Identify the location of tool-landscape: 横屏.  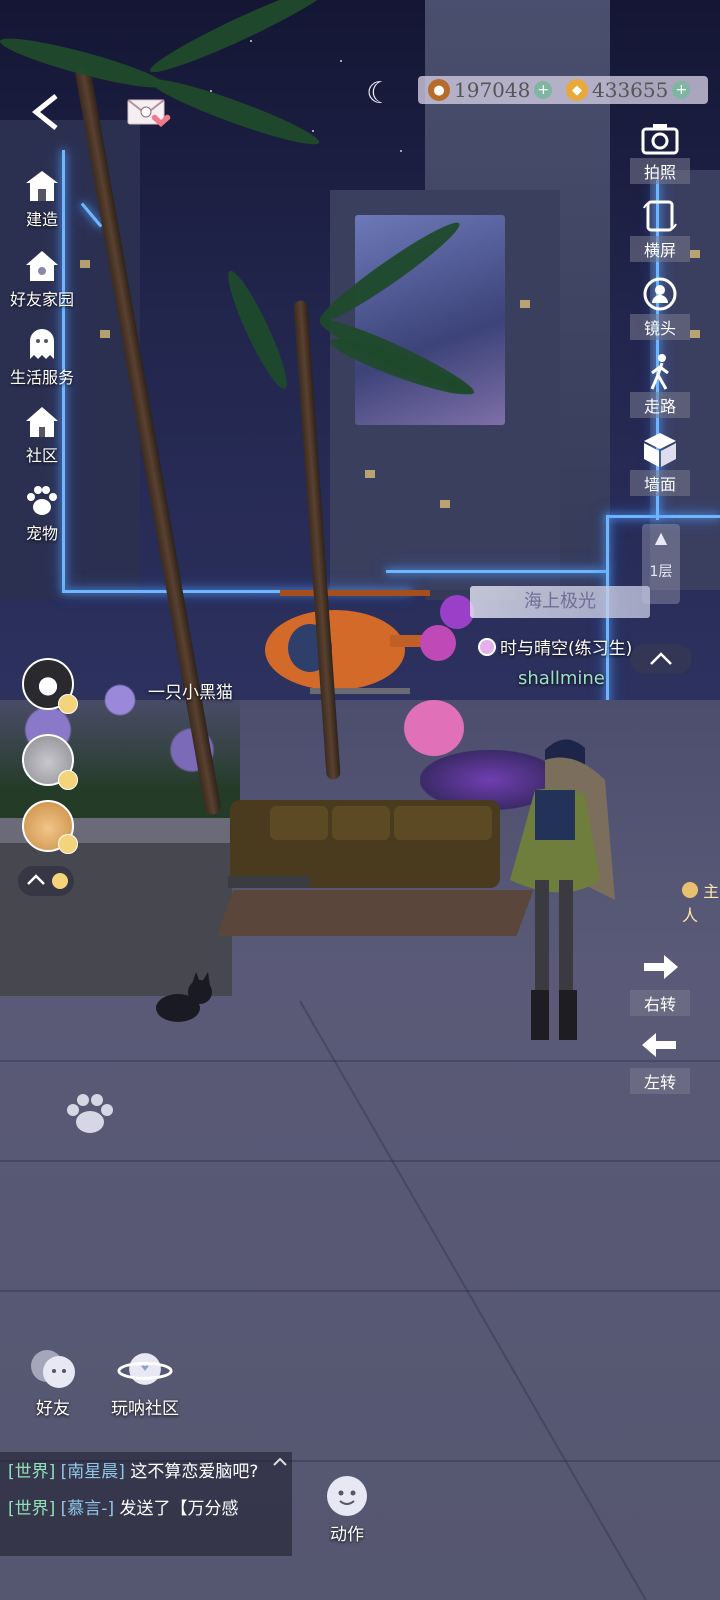
(660, 229).